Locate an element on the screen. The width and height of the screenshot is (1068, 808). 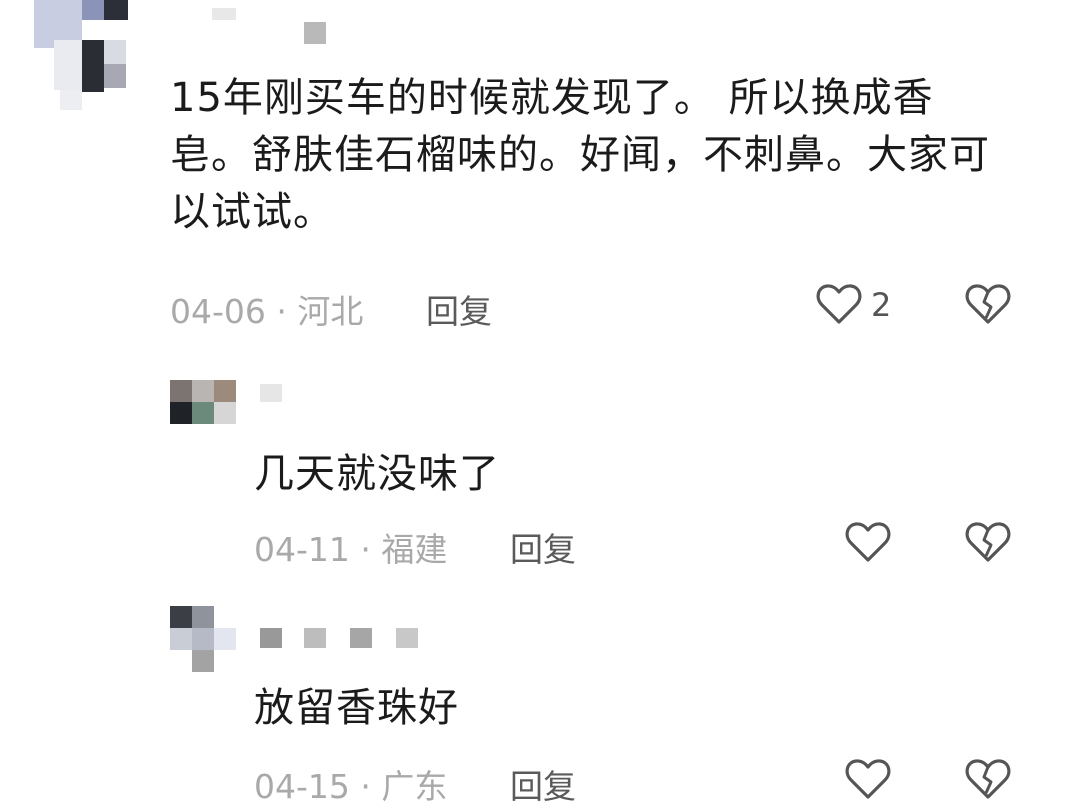
date-location: 04-15 · 广东 is located at coordinates (351, 786).